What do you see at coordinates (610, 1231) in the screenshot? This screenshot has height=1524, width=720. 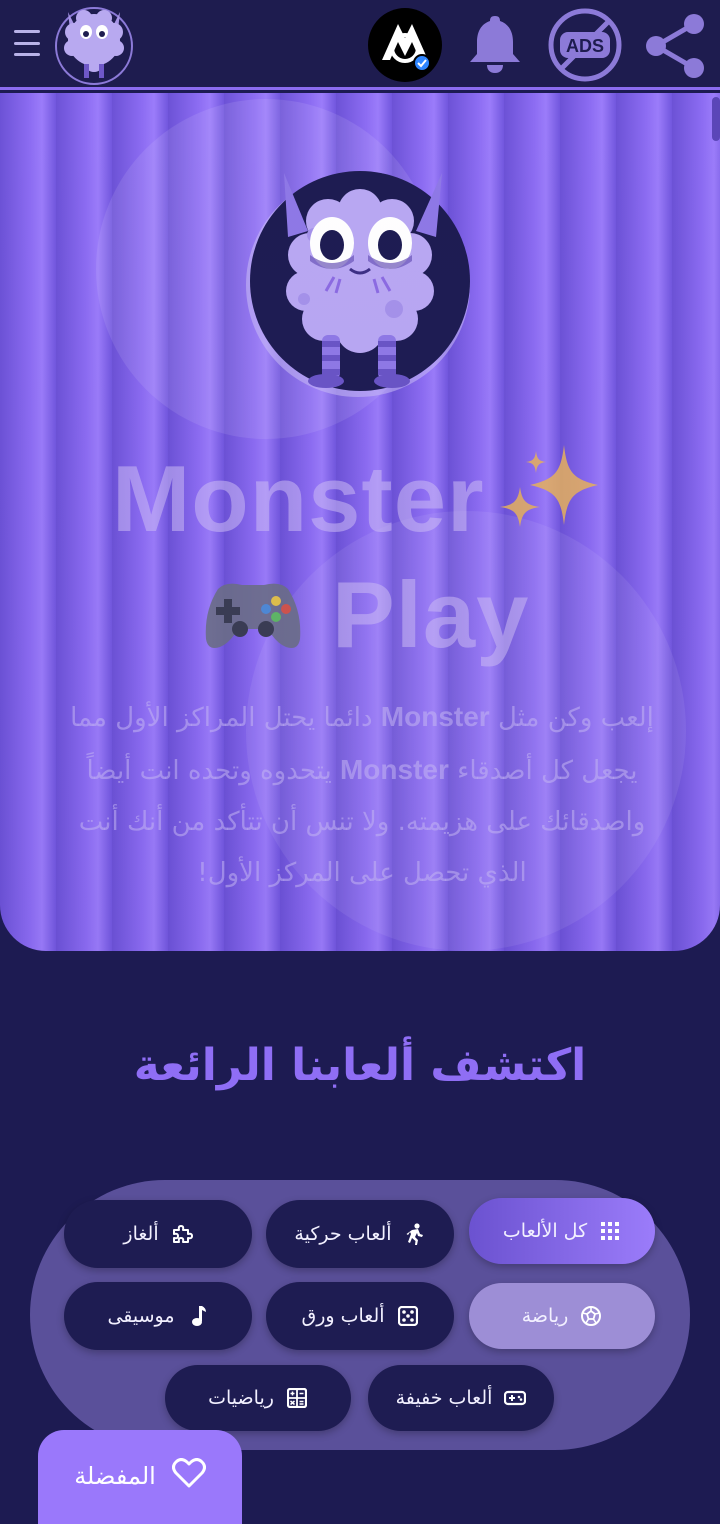 I see `grid-icon` at bounding box center [610, 1231].